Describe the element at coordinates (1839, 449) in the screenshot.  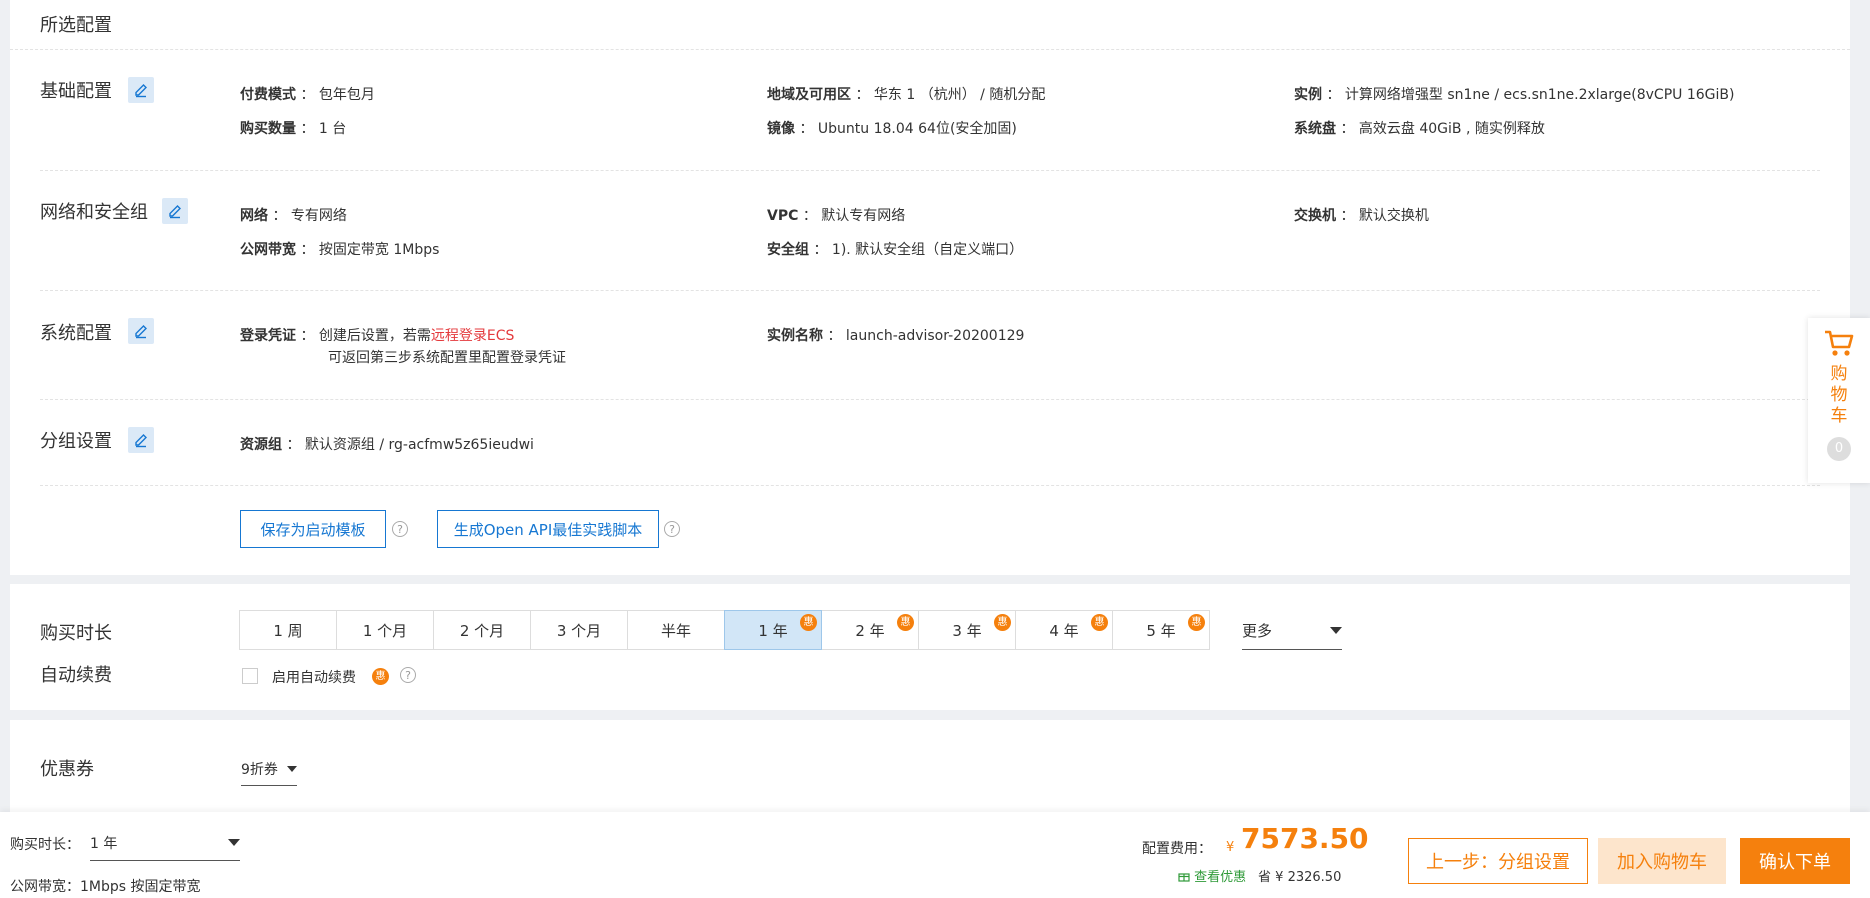
I see `cart-count-badge: 0` at that location.